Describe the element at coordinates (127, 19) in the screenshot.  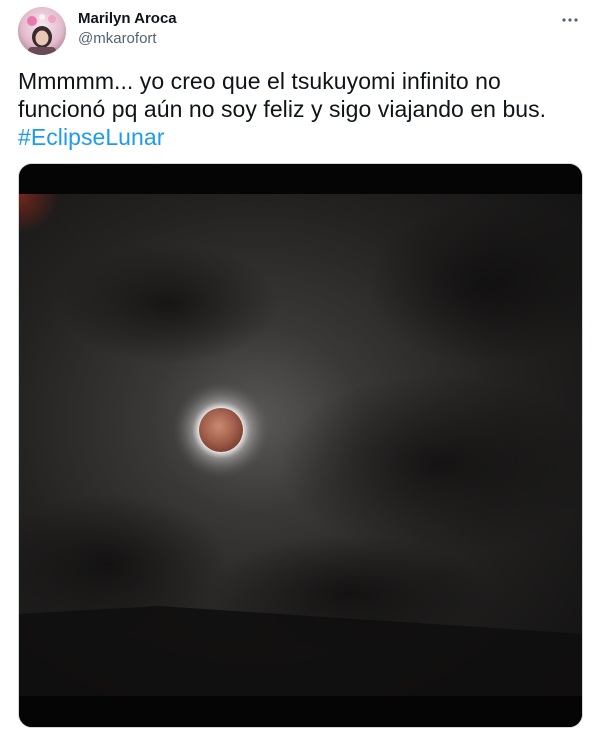
I see `display-name: Marilyn Aroca` at that location.